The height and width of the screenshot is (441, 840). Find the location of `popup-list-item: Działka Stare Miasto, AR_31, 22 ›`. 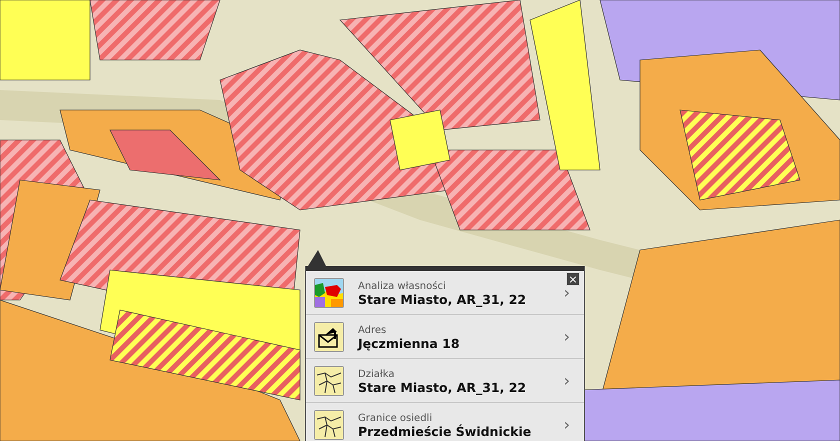

popup-list-item: Działka Stare Miasto, AR_31, 22 › is located at coordinates (445, 381).